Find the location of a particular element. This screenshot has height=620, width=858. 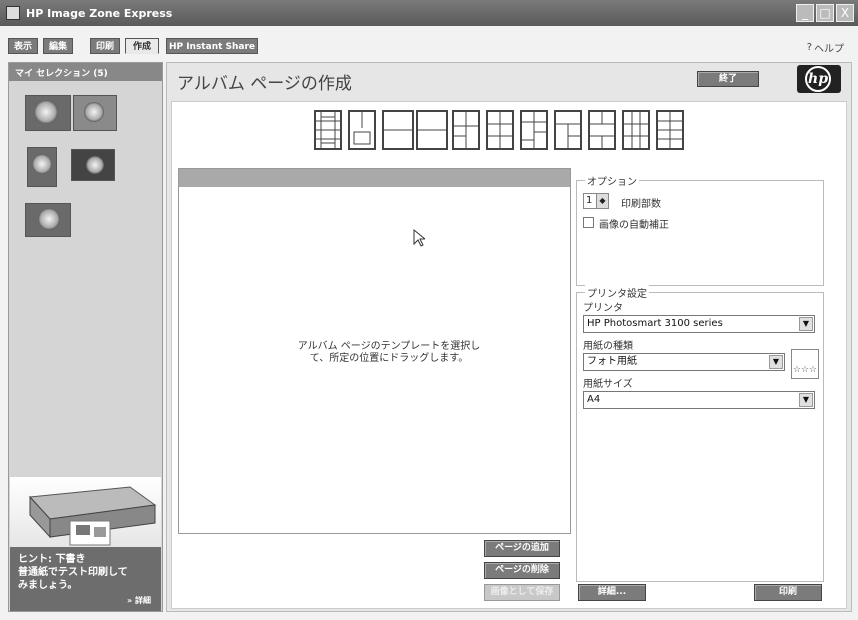

paper-type-select: フォト用紙 ▼ is located at coordinates (684, 362).